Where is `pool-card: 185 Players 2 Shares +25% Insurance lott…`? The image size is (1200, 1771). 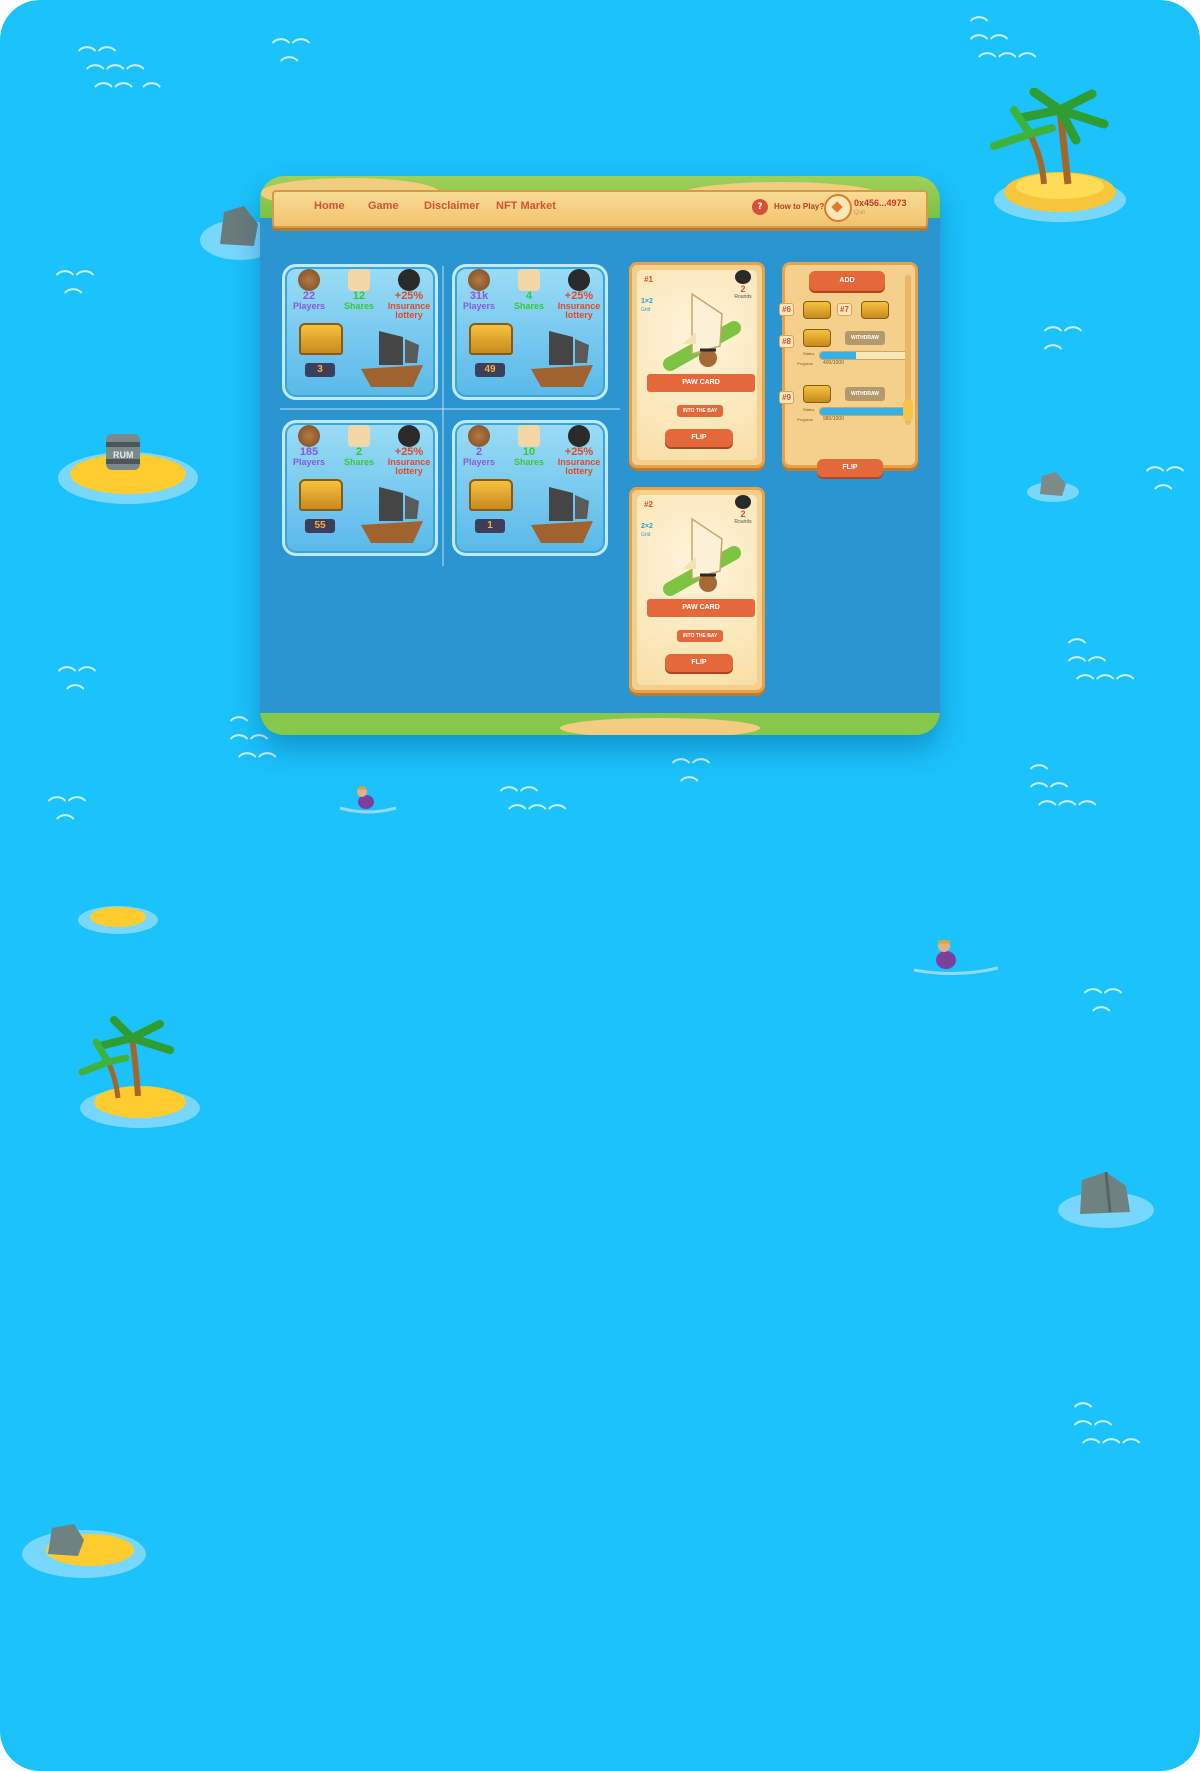 pool-card: 185 Players 2 Shares +25% Insurance lott… is located at coordinates (360, 488).